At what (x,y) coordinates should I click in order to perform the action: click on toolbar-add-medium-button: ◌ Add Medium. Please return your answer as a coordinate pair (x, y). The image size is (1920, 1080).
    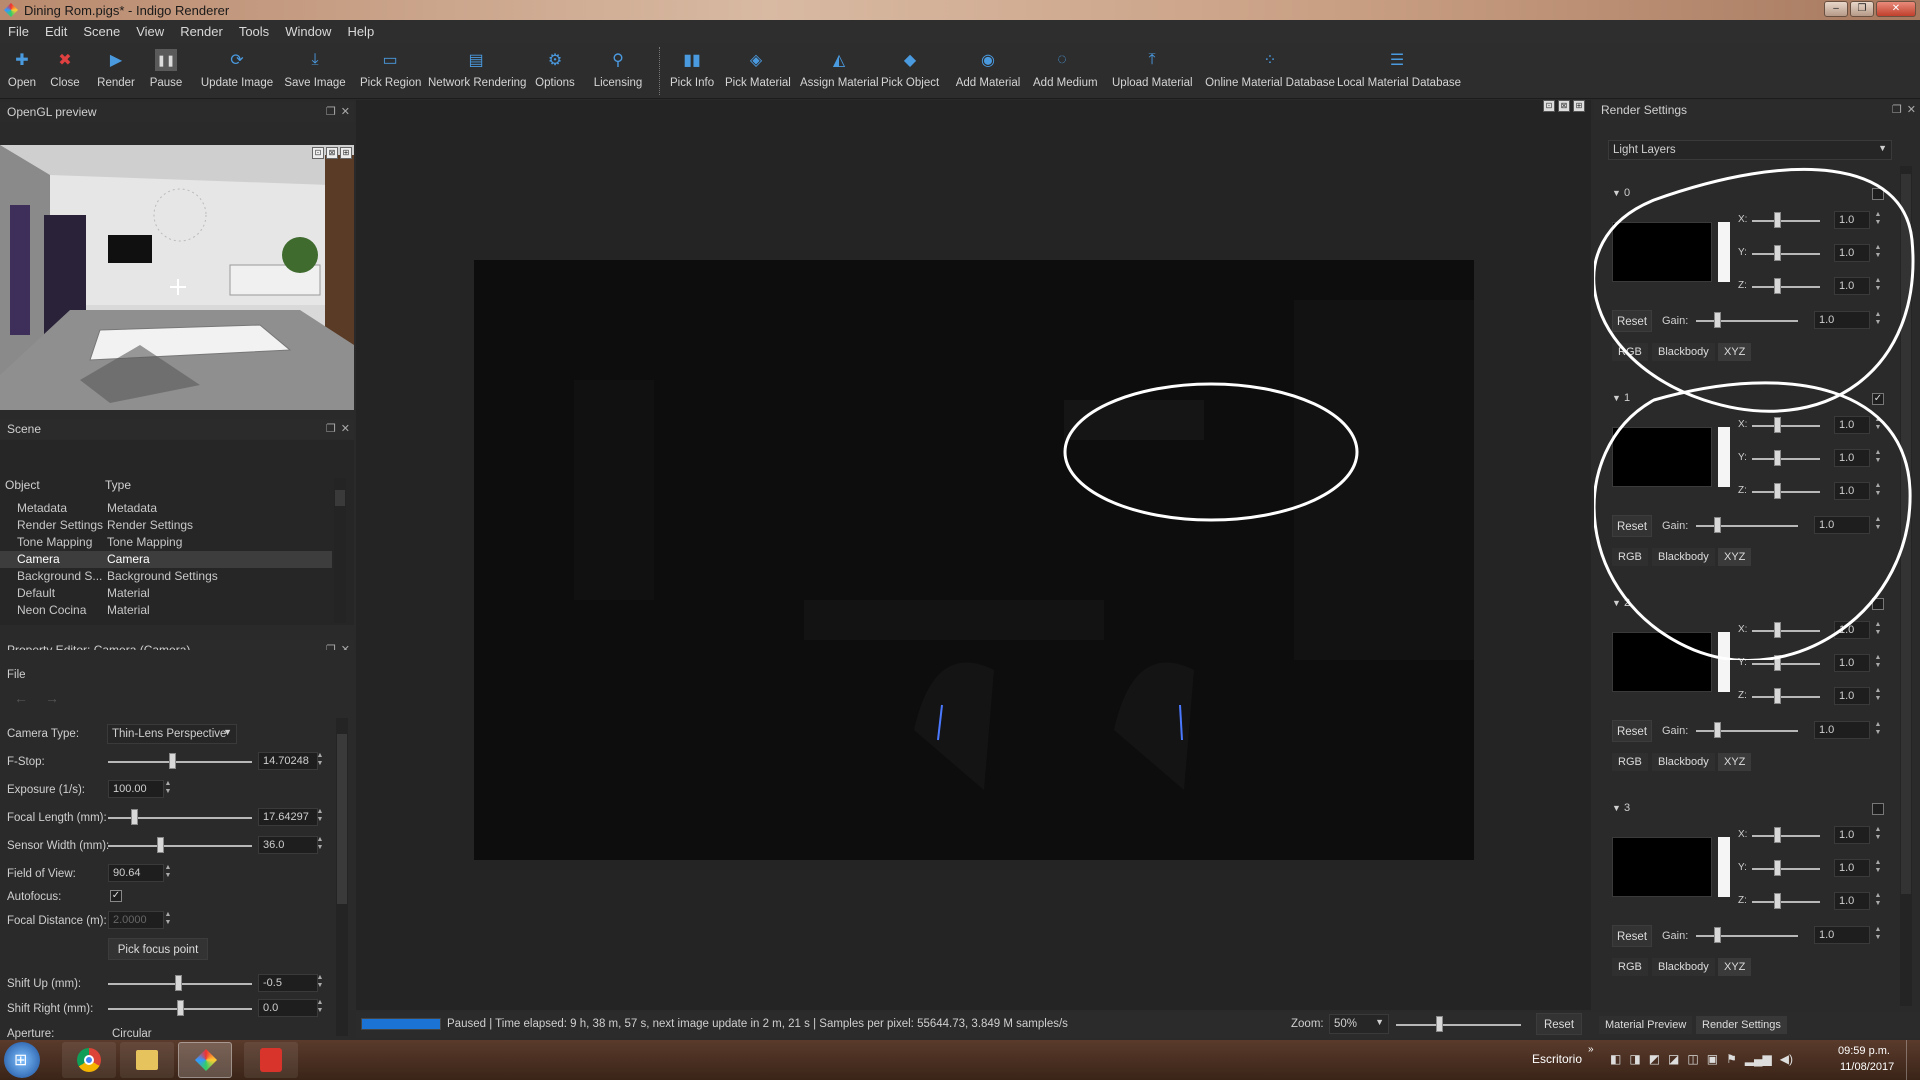
    Looking at the image, I should click on (1065, 71).